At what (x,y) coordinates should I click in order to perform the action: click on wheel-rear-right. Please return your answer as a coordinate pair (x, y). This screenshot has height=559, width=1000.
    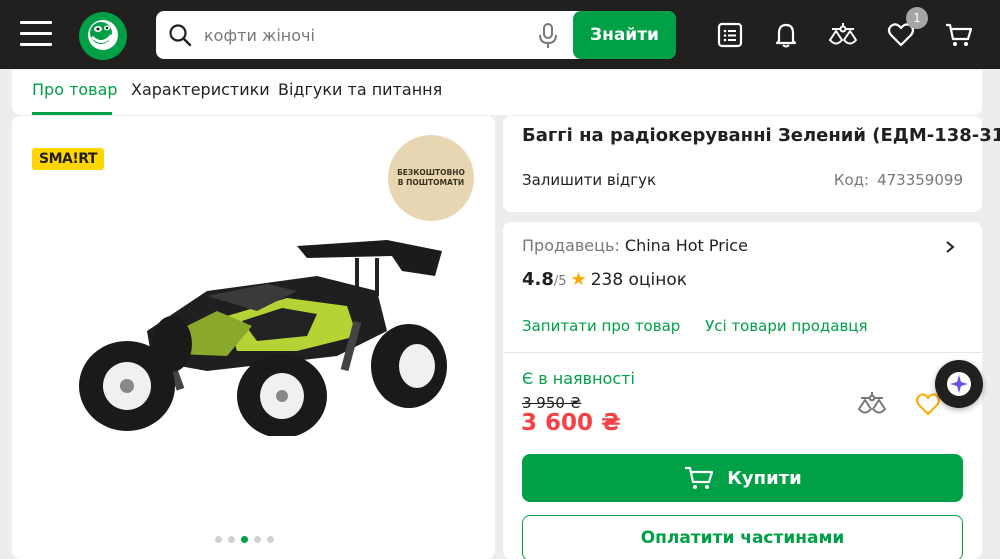
    Looking at the image, I should click on (172, 344).